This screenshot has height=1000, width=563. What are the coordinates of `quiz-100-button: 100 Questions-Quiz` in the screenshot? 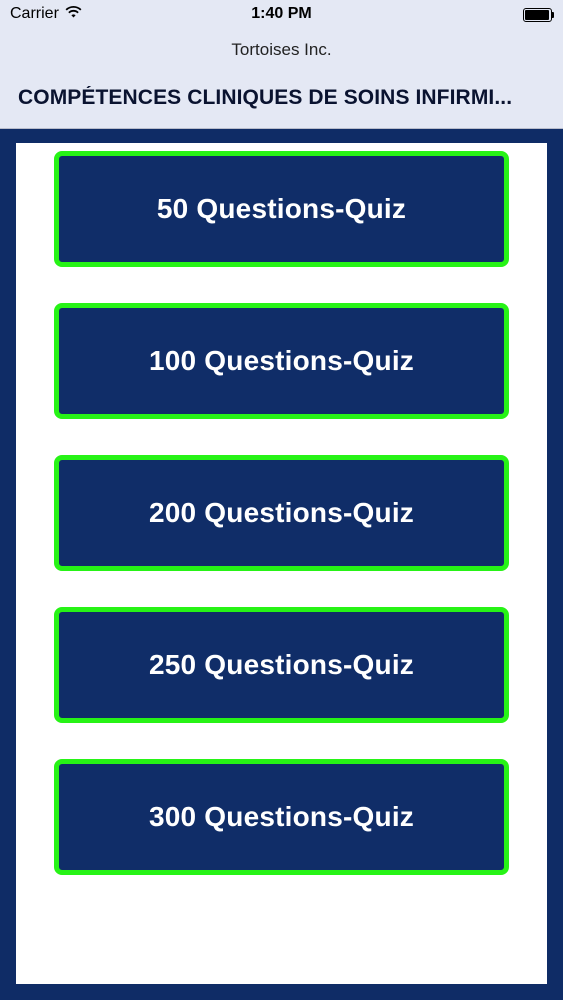 It's located at (281, 361).